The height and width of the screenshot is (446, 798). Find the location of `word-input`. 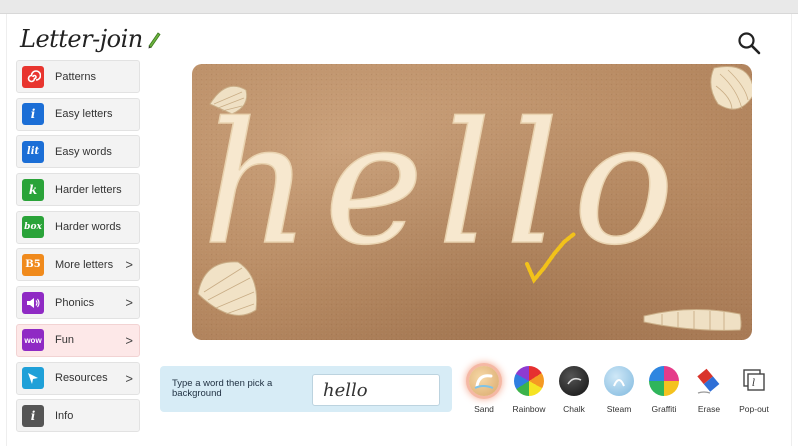

word-input is located at coordinates (376, 390).